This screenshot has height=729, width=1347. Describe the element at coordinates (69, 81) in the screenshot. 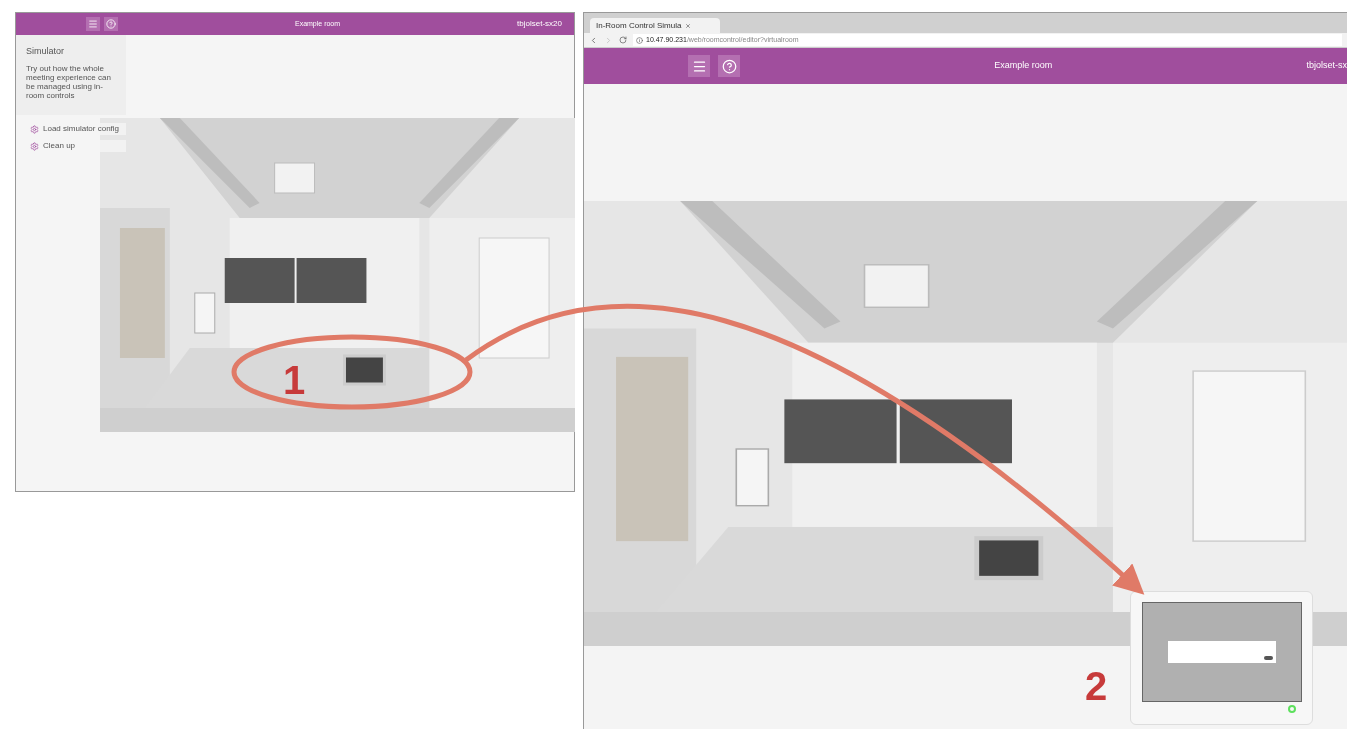

I see `sidebar-description: Try out how the whole meeting experience can be managed using in-room controls` at that location.